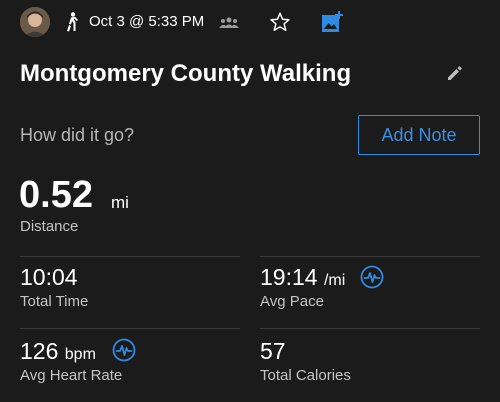  I want to click on distance-unit: mi, so click(120, 202).